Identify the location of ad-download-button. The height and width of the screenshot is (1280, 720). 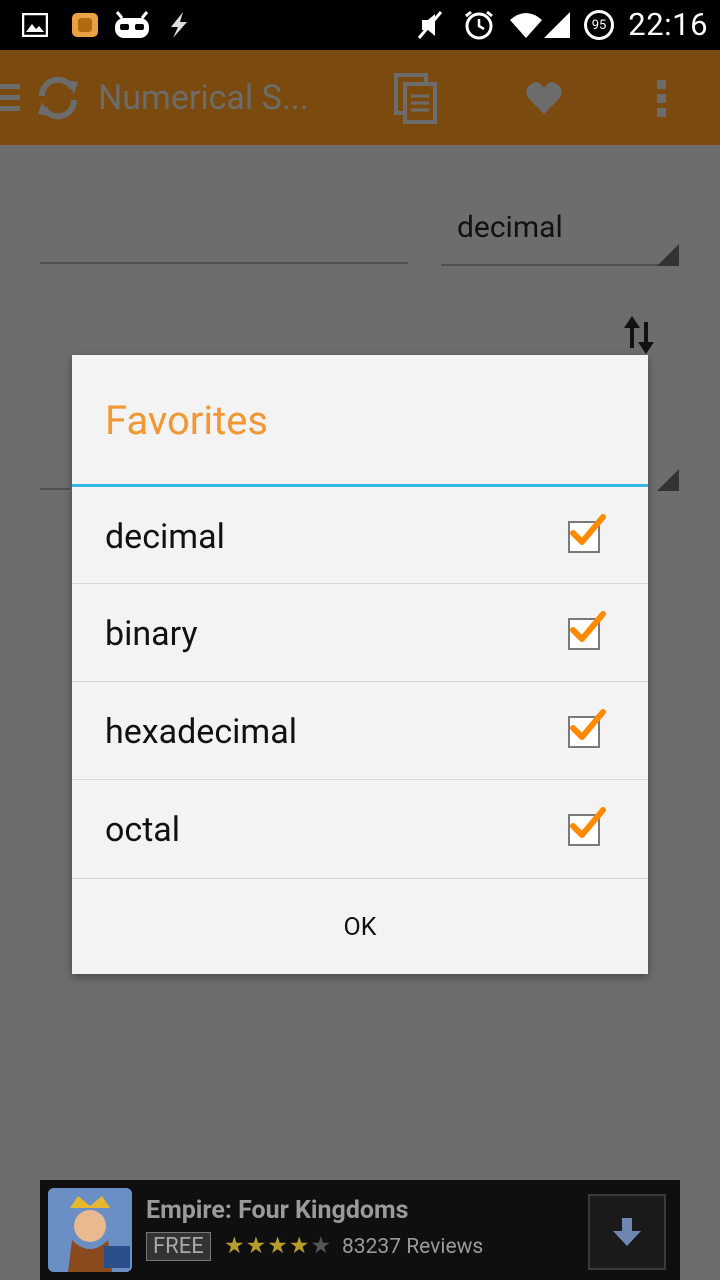
(627, 1232).